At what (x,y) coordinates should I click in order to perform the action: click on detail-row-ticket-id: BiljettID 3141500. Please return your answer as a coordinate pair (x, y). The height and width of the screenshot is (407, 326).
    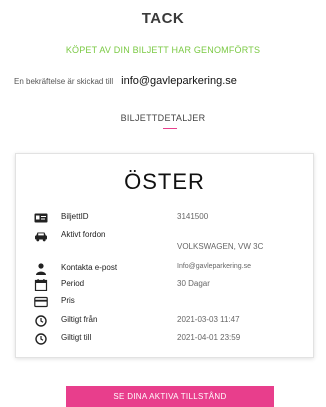
    Looking at the image, I should click on (164, 218).